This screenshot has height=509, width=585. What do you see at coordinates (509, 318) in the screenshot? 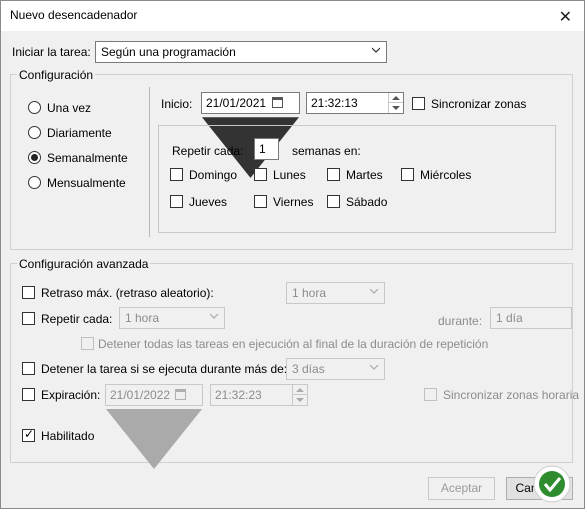
I see `duration-value: 1 día` at bounding box center [509, 318].